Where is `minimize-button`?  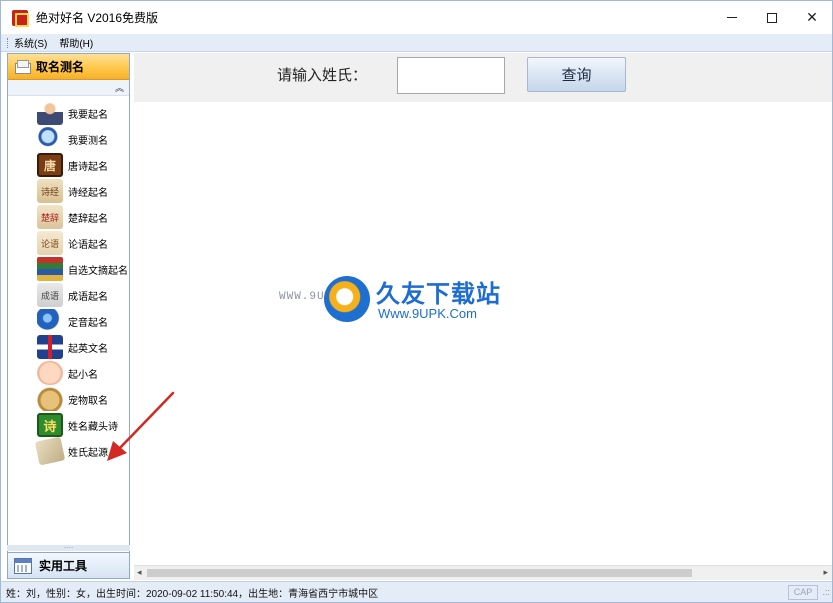 minimize-button is located at coordinates (732, 17).